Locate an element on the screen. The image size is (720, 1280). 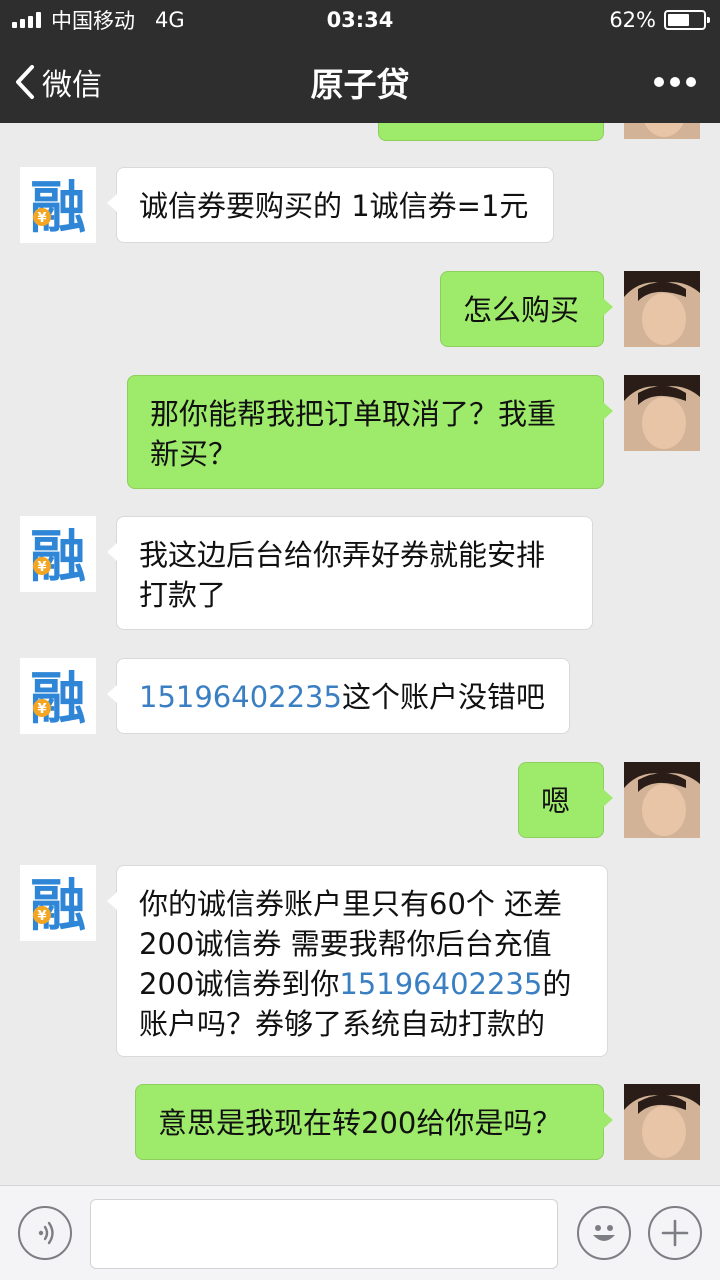
plus-icon is located at coordinates (675, 1233).